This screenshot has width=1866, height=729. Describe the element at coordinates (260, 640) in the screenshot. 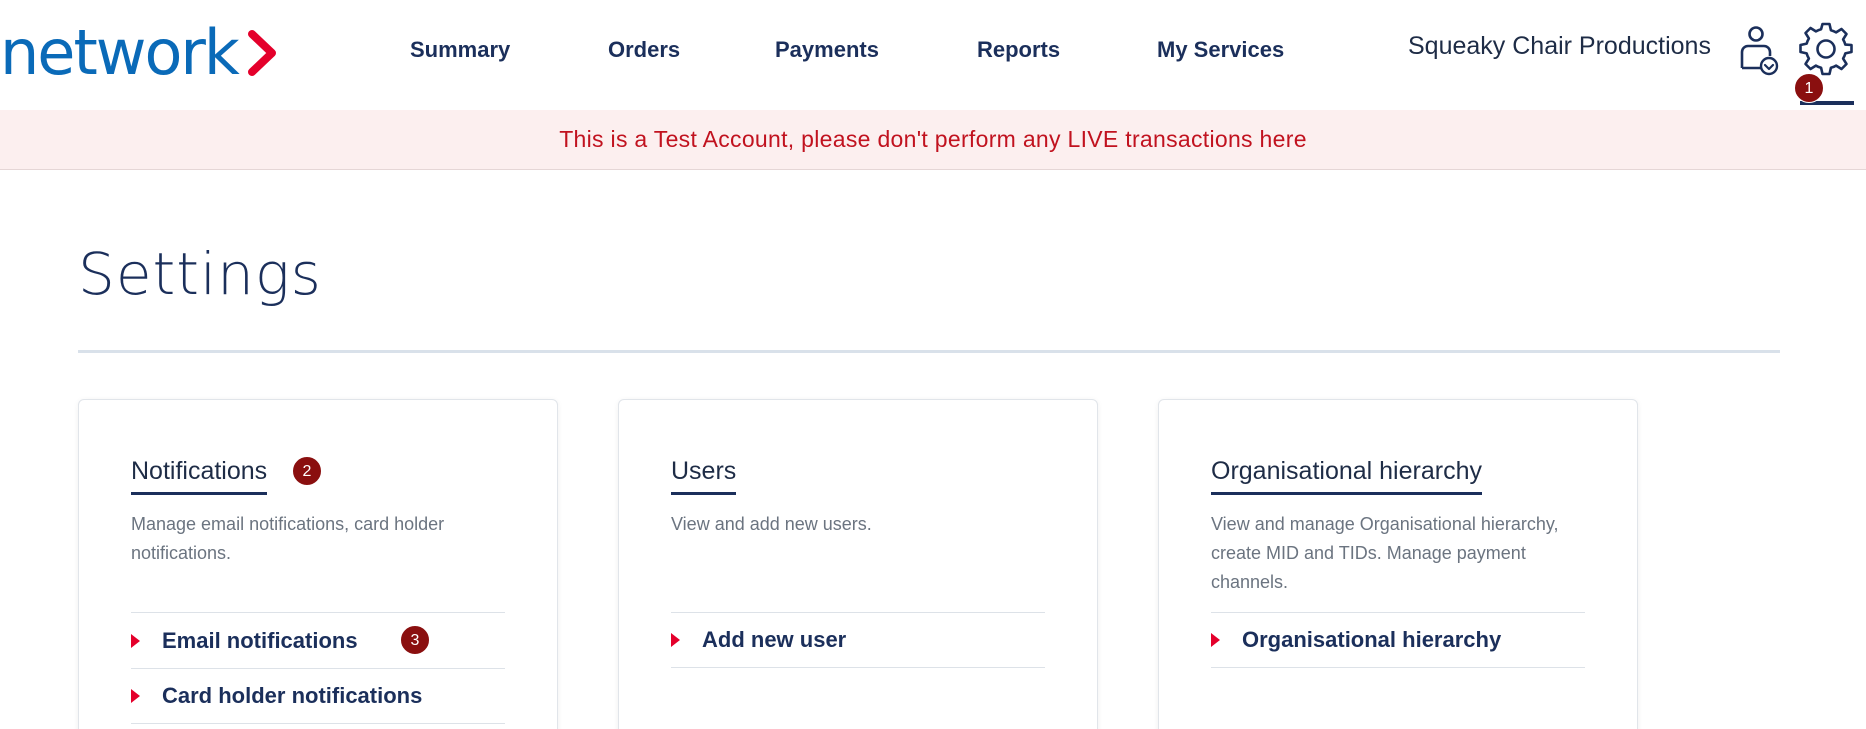

I see `link-label: Email notifications` at that location.